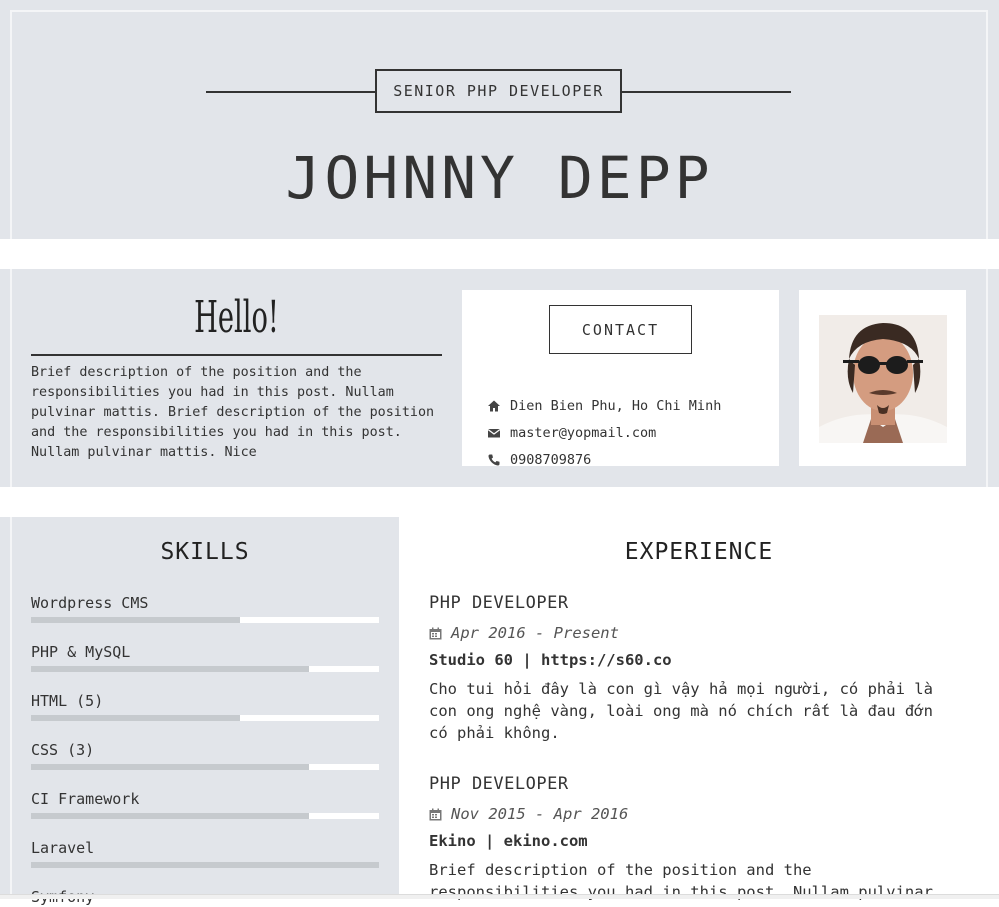 The width and height of the screenshot is (999, 907). Describe the element at coordinates (63, 848) in the screenshot. I see `skill-label: Laravel` at that location.